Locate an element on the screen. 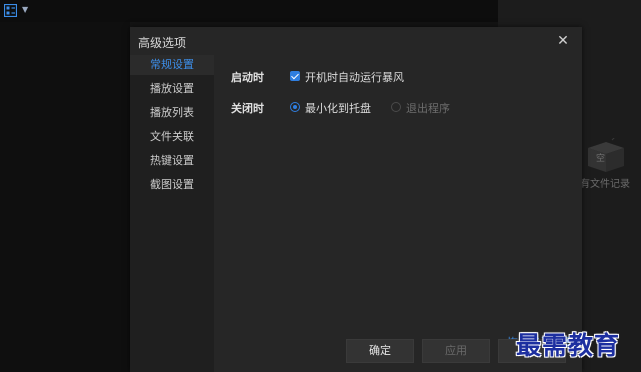  empty-box-icon is located at coordinates (606, 155).